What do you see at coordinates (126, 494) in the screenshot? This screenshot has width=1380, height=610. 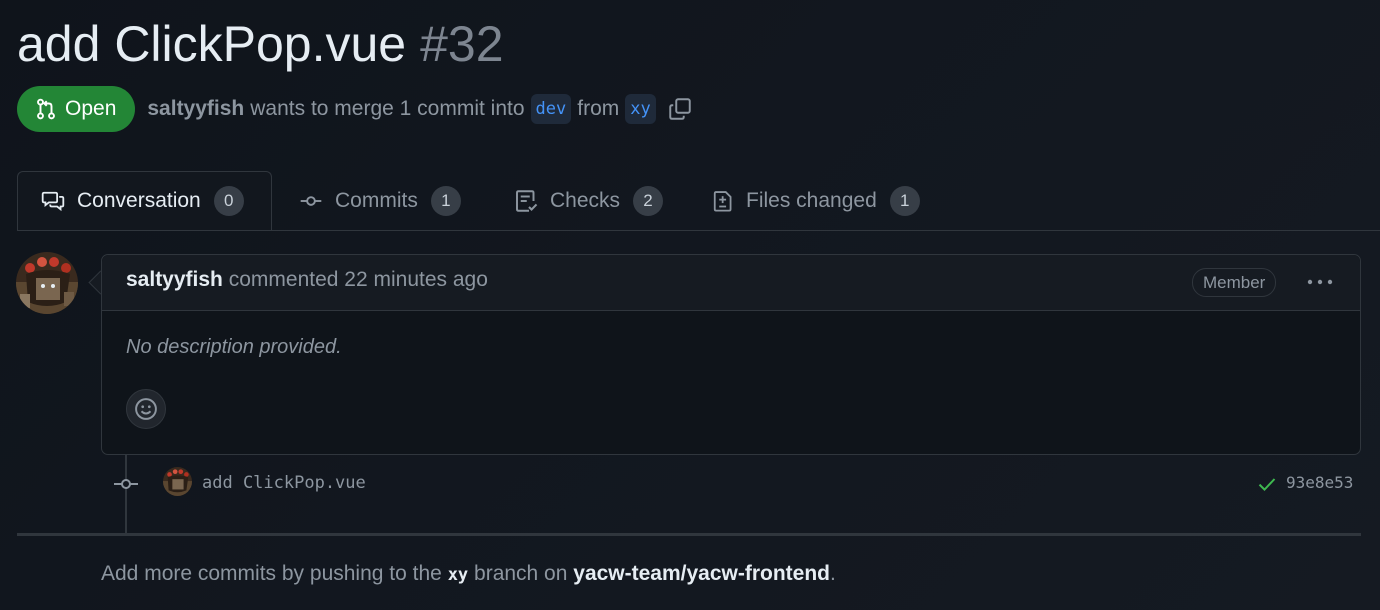 I see `timeline-line` at bounding box center [126, 494].